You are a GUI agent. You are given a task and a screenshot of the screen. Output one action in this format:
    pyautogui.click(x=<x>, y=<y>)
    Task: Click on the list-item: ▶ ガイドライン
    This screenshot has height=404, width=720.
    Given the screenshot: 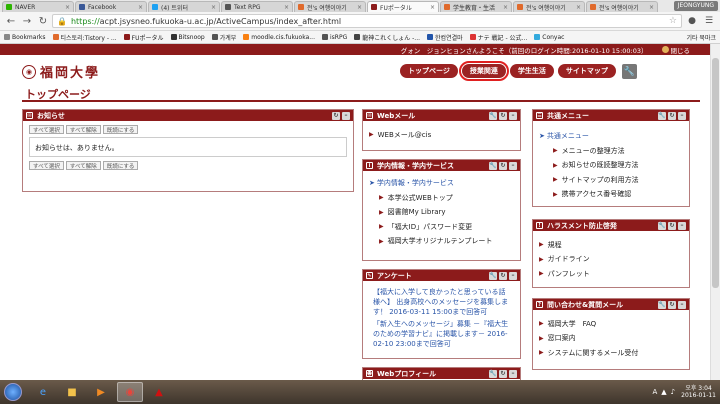 What is the action you would take?
    pyautogui.click(x=611, y=259)
    